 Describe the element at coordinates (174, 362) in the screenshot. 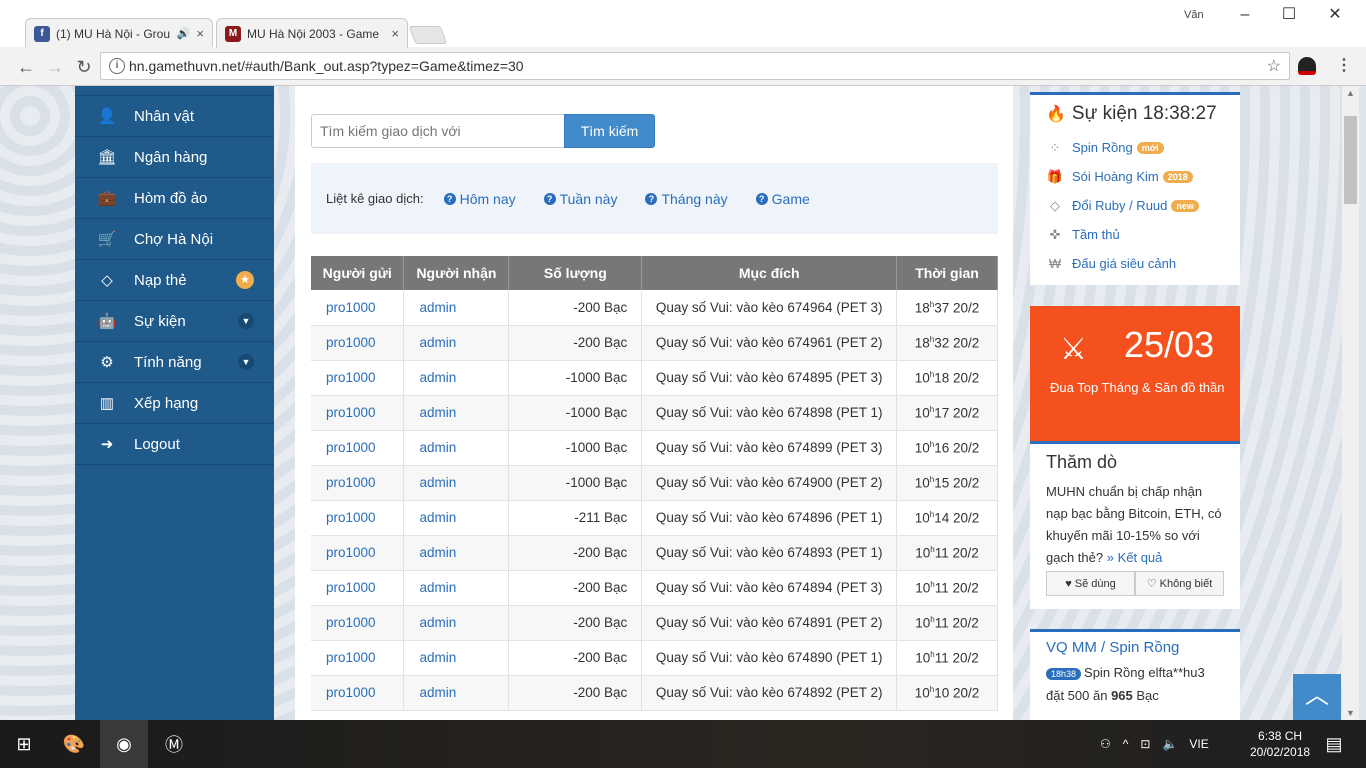

I see `sidebar-item-tinh-nang: ⚙ Tính năng ▼` at that location.